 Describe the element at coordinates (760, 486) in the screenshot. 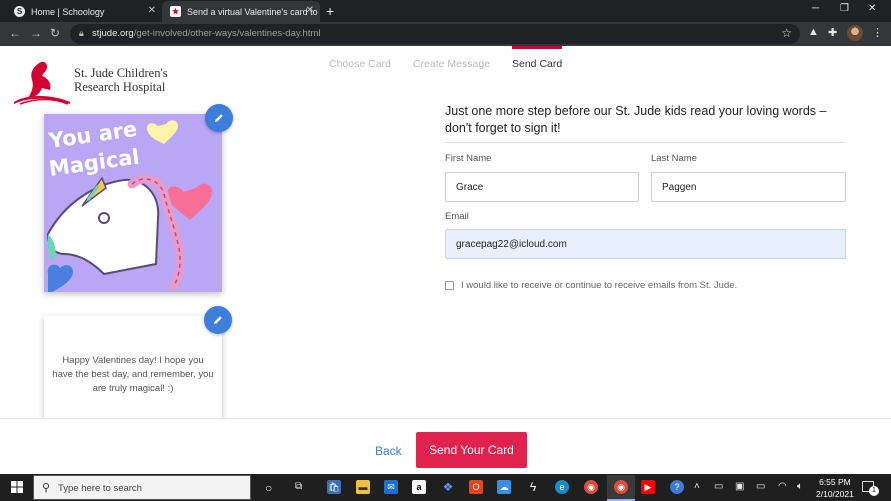

I see `battery-icon: ▭` at that location.